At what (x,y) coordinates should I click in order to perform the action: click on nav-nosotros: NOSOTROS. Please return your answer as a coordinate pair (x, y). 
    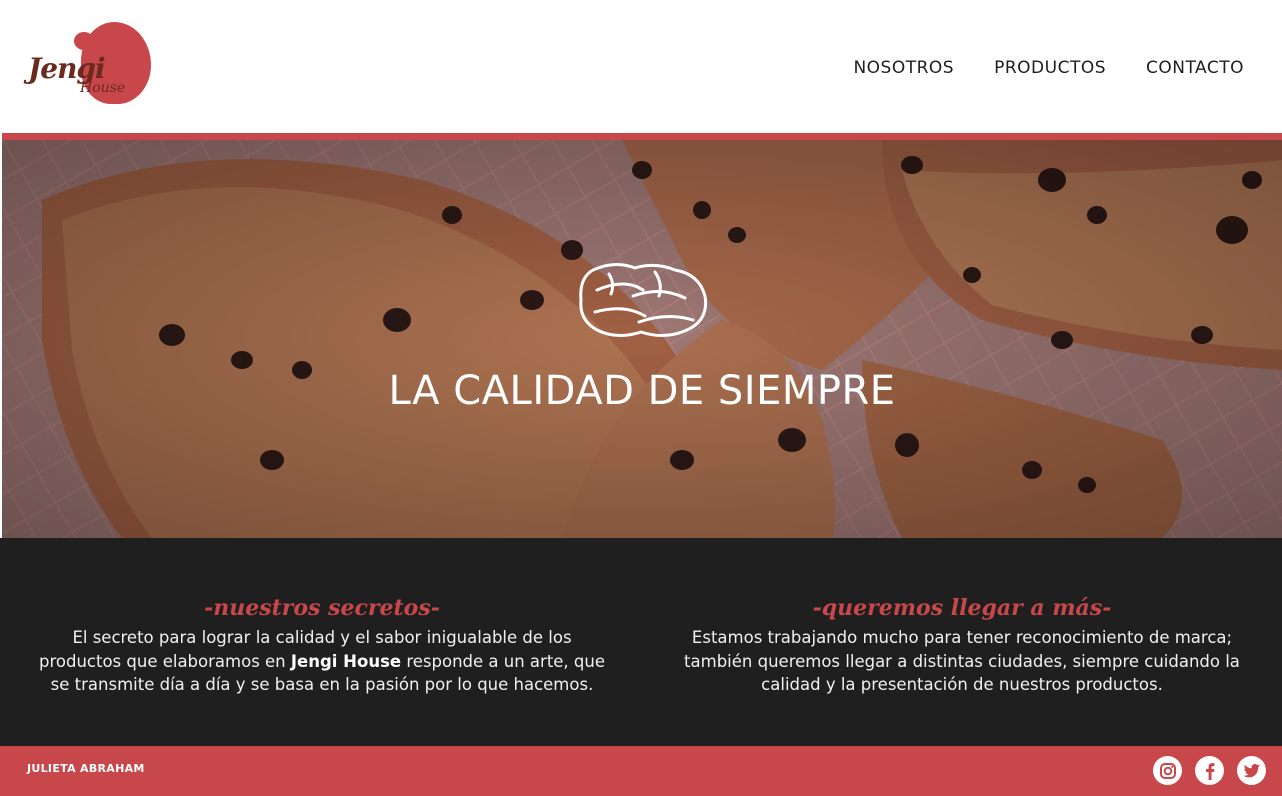
    Looking at the image, I should click on (903, 68).